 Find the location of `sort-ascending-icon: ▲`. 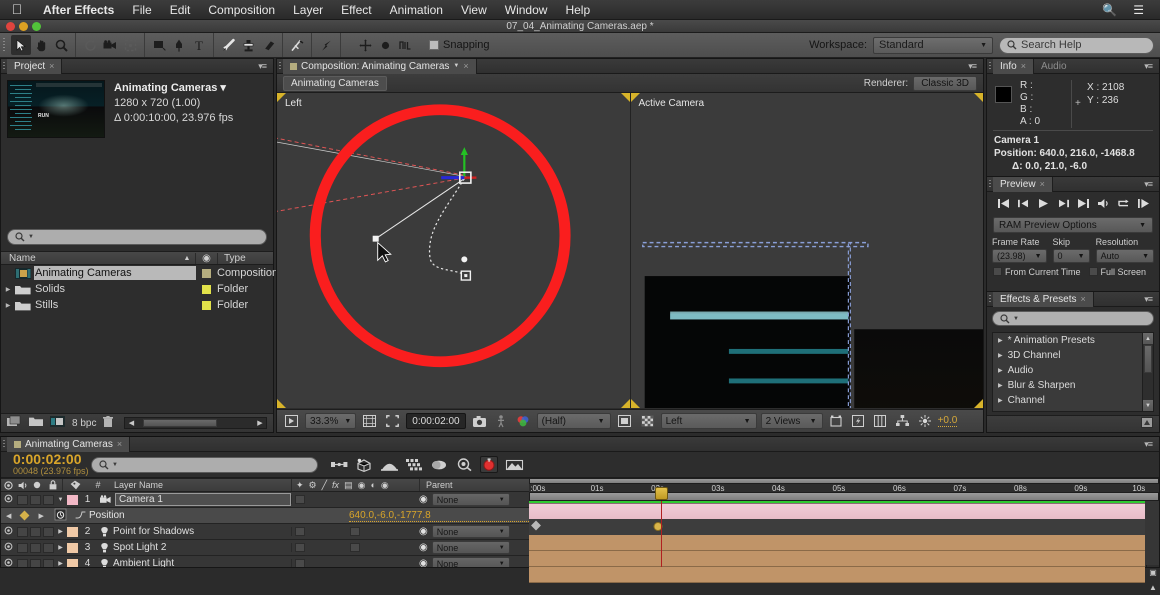

sort-ascending-icon: ▲ is located at coordinates (187, 258).